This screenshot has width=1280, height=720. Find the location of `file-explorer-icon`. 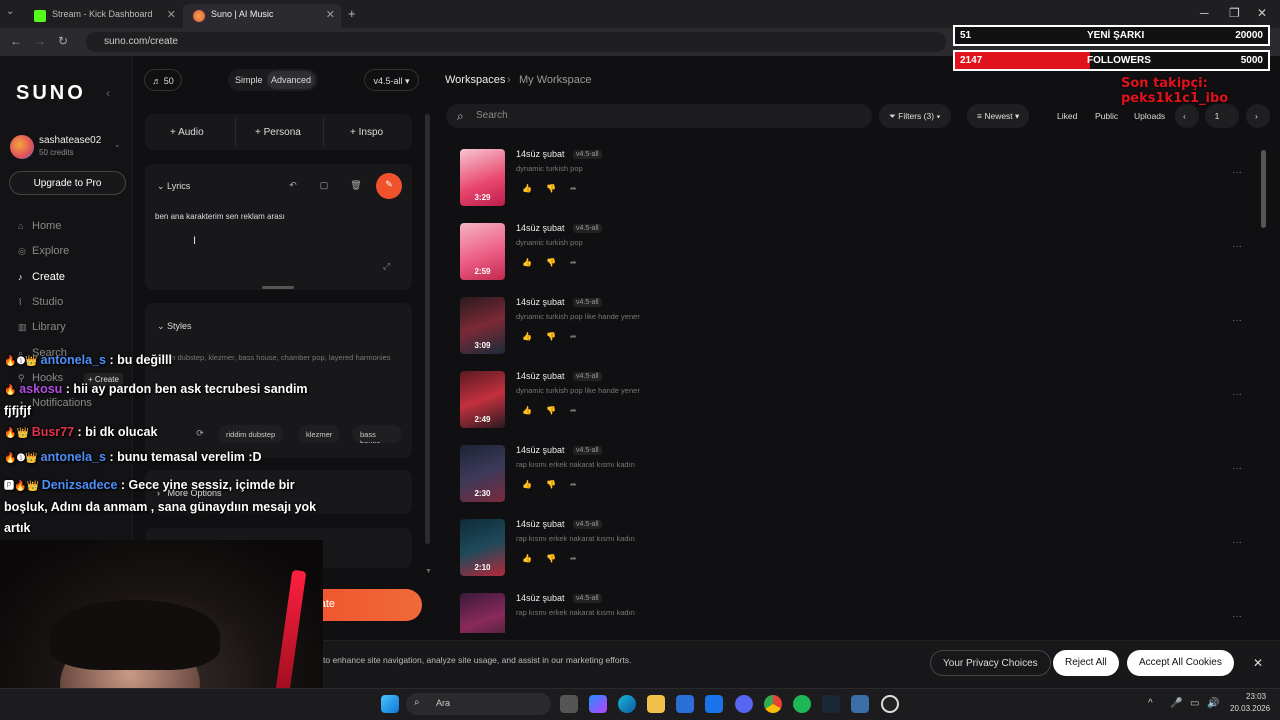

file-explorer-icon is located at coordinates (656, 704).